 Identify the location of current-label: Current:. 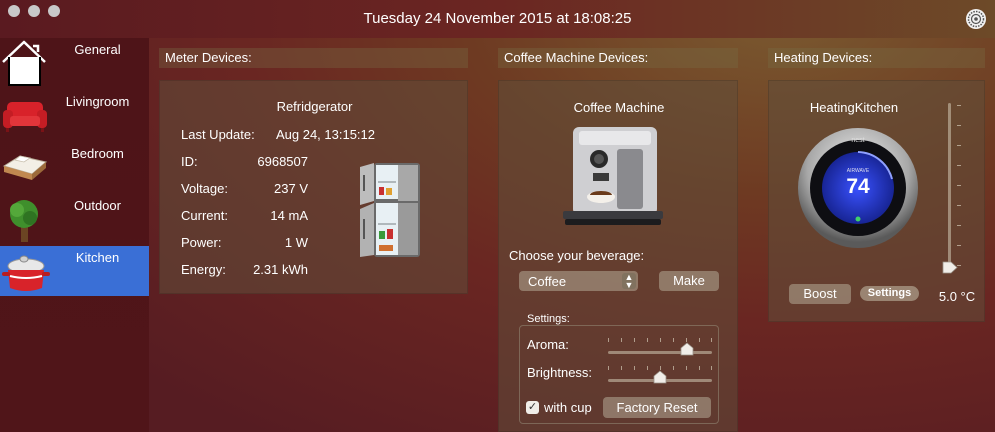
(204, 215).